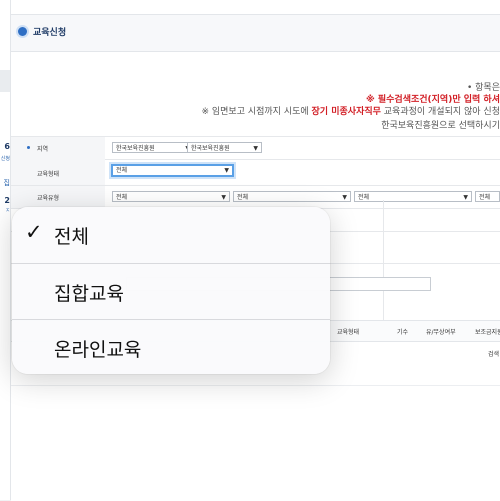  What do you see at coordinates (89, 294) in the screenshot?
I see `dropdown-option-label: 집합교육` at bounding box center [89, 294].